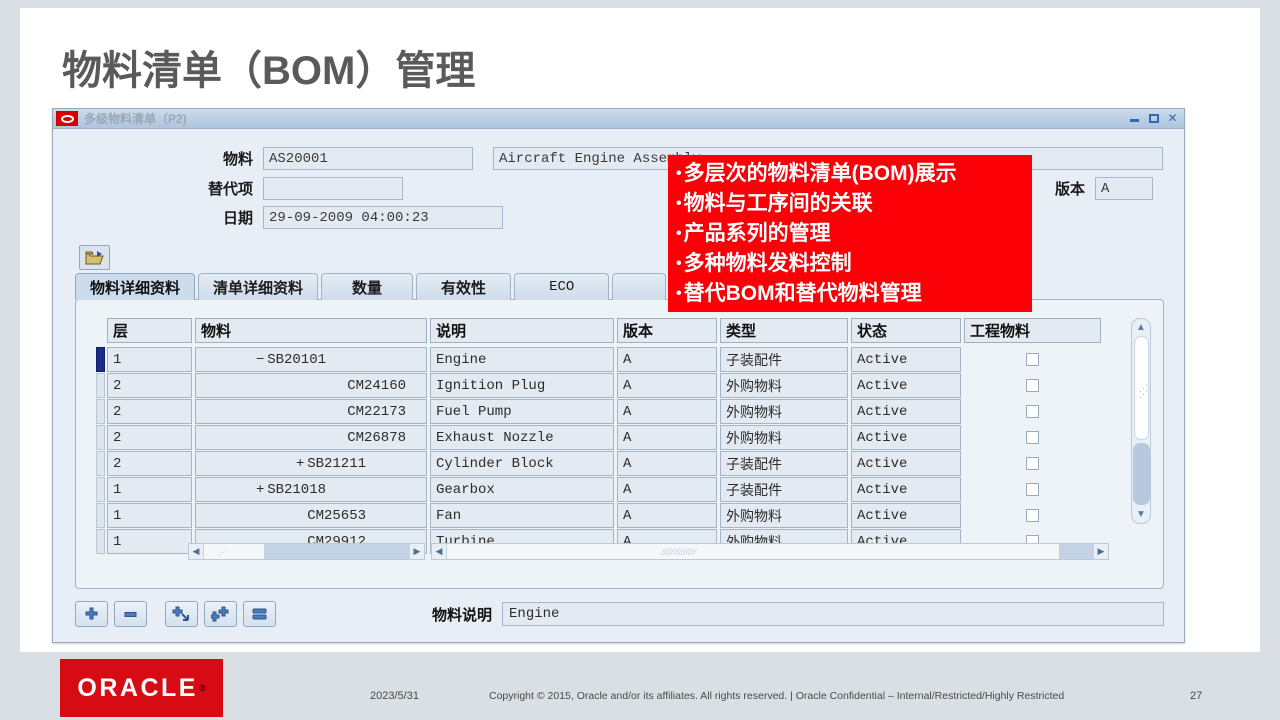 This screenshot has width=1280, height=720. What do you see at coordinates (368, 158) in the screenshot?
I see `item-input: AS20001` at bounding box center [368, 158].